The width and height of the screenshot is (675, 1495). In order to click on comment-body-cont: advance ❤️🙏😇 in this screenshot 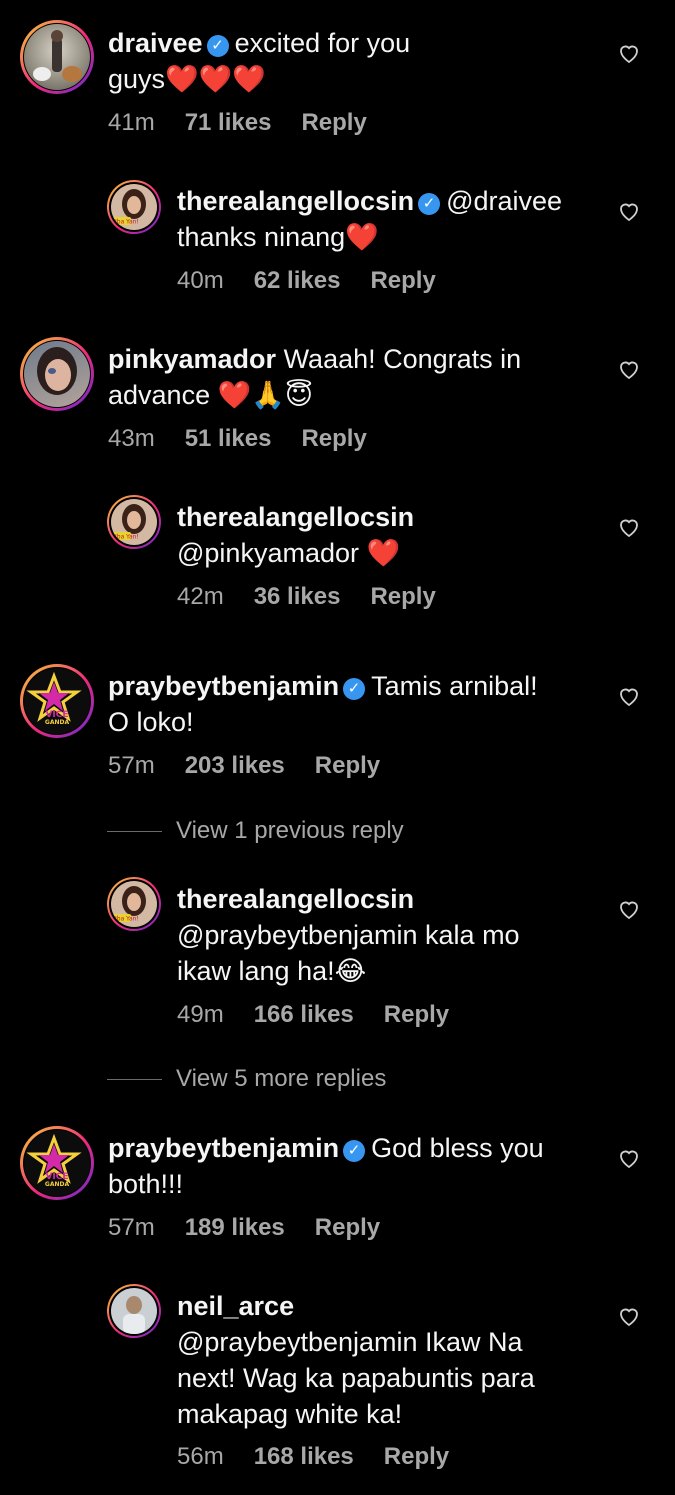, I will do `click(210, 395)`.